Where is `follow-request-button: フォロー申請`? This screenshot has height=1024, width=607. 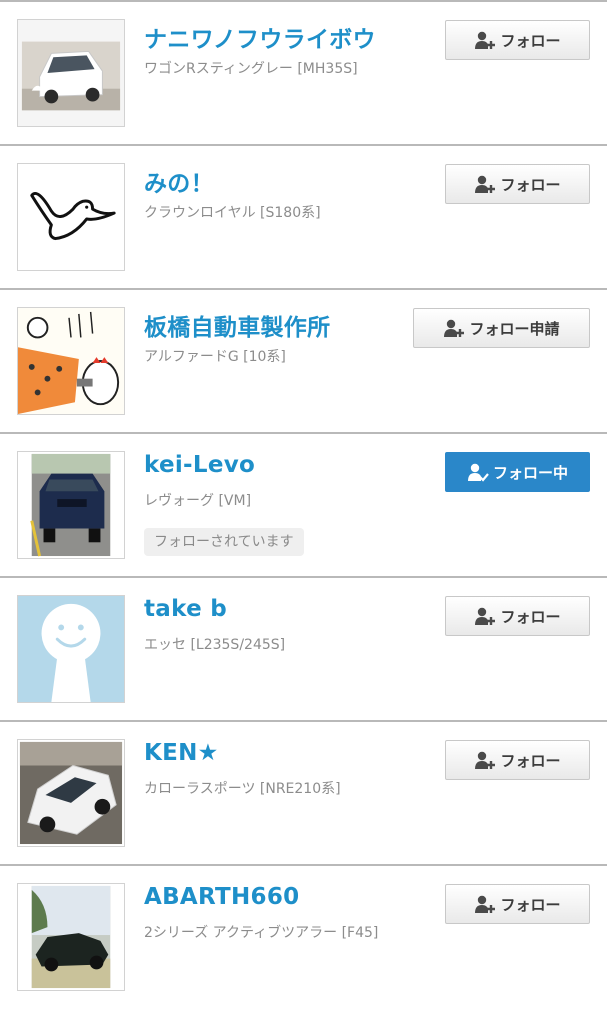 follow-request-button: フォロー申請 is located at coordinates (501, 328).